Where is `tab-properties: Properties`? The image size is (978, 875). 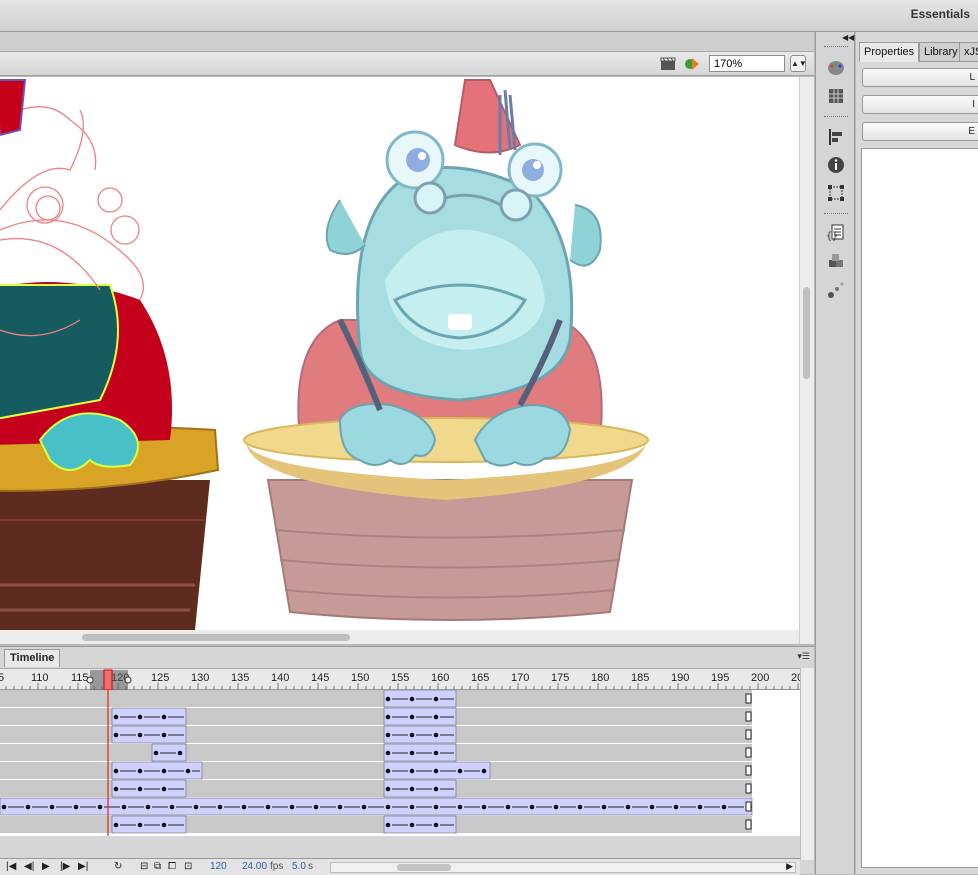
tab-properties: Properties is located at coordinates (889, 52).